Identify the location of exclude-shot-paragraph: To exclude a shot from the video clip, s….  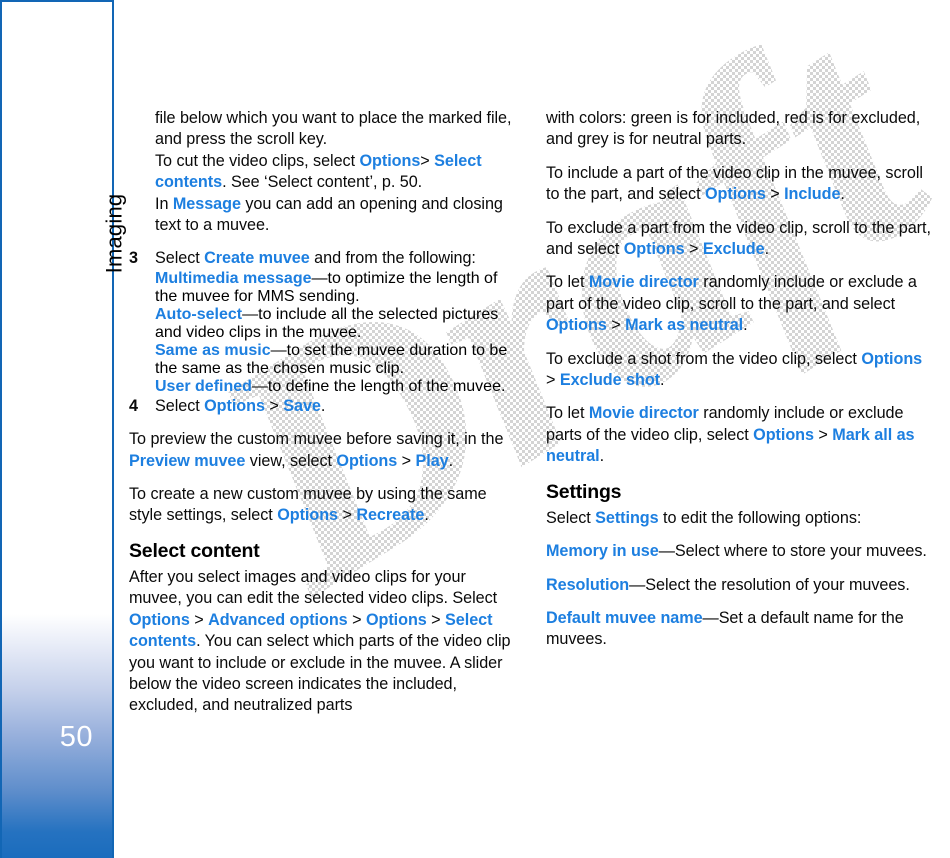
(740, 370).